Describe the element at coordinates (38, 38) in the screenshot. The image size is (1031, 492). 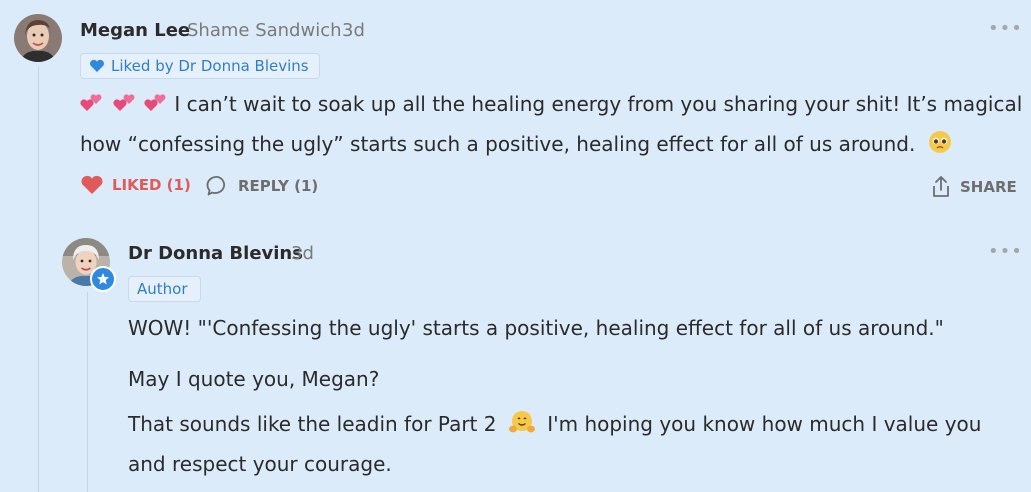
I see `avatar-megan-lee` at that location.